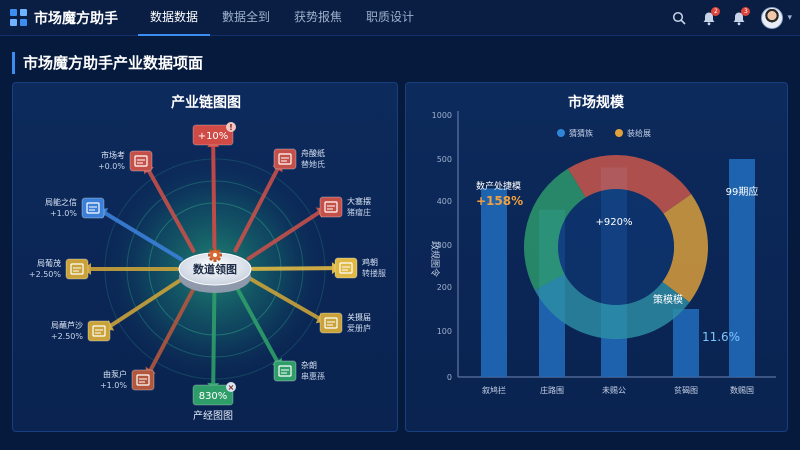 The image size is (800, 450). What do you see at coordinates (499, 201) in the screenshot?
I see `growth-value: +158%` at bounding box center [499, 201].